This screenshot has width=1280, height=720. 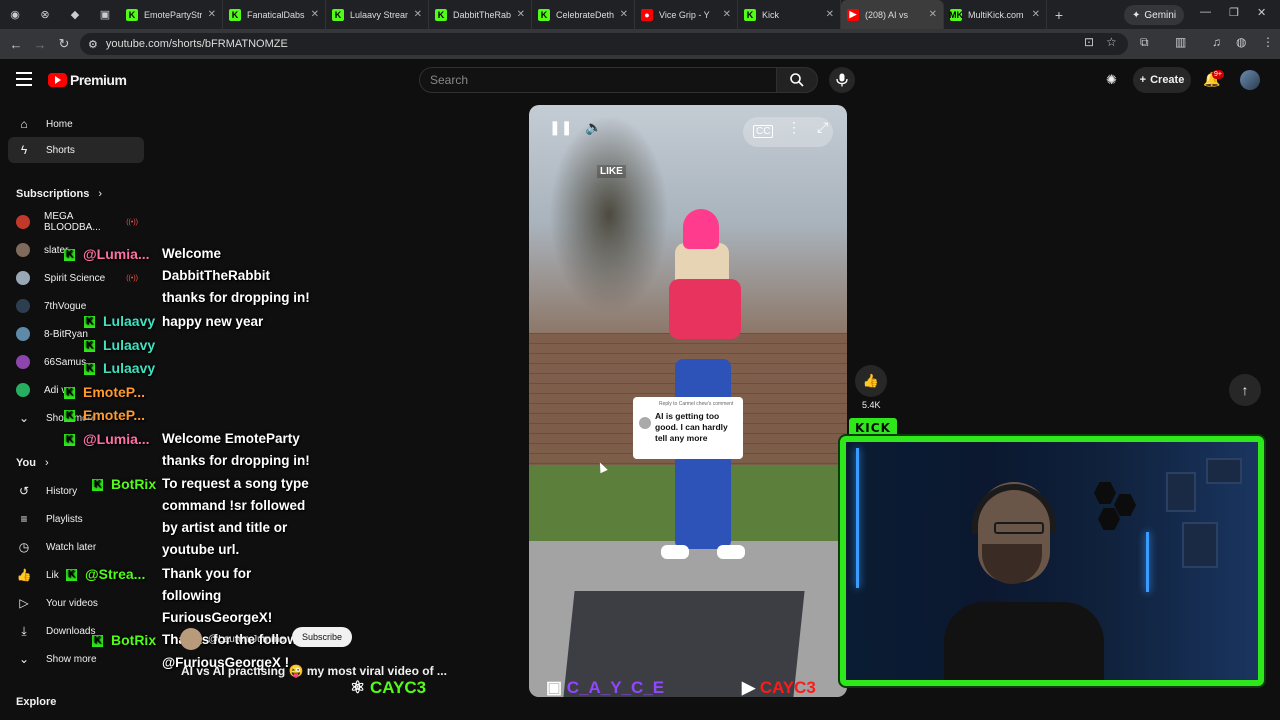 What do you see at coordinates (236, 297) in the screenshot?
I see `chat-message-line: thanks for dropping in!` at bounding box center [236, 297].